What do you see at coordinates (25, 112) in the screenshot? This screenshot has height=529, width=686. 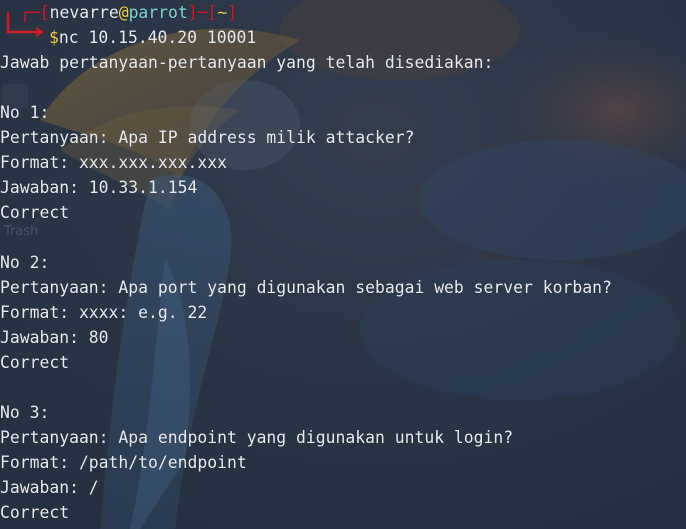 I see `question-1-number: No 1:` at bounding box center [25, 112].